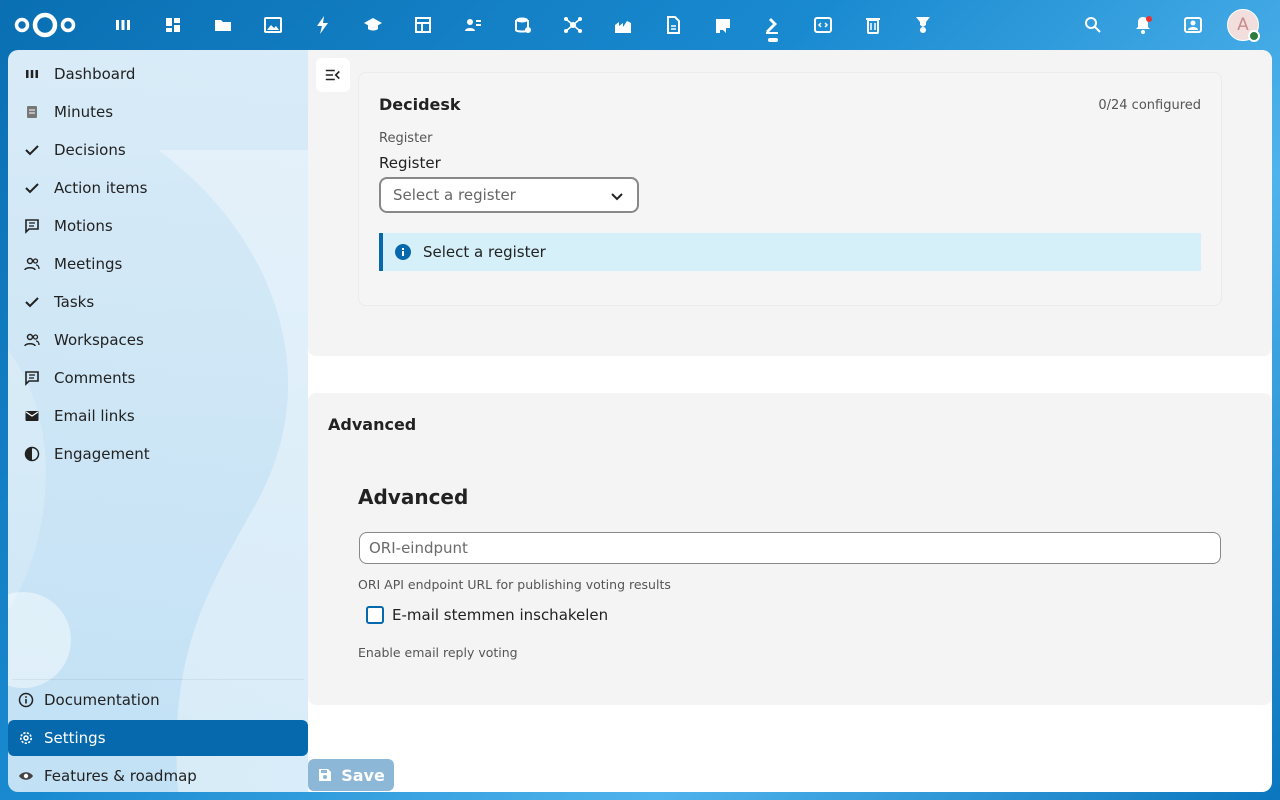  Describe the element at coordinates (438, 652) in the screenshot. I see `email-voting-help: Enable email reply voting` at that location.